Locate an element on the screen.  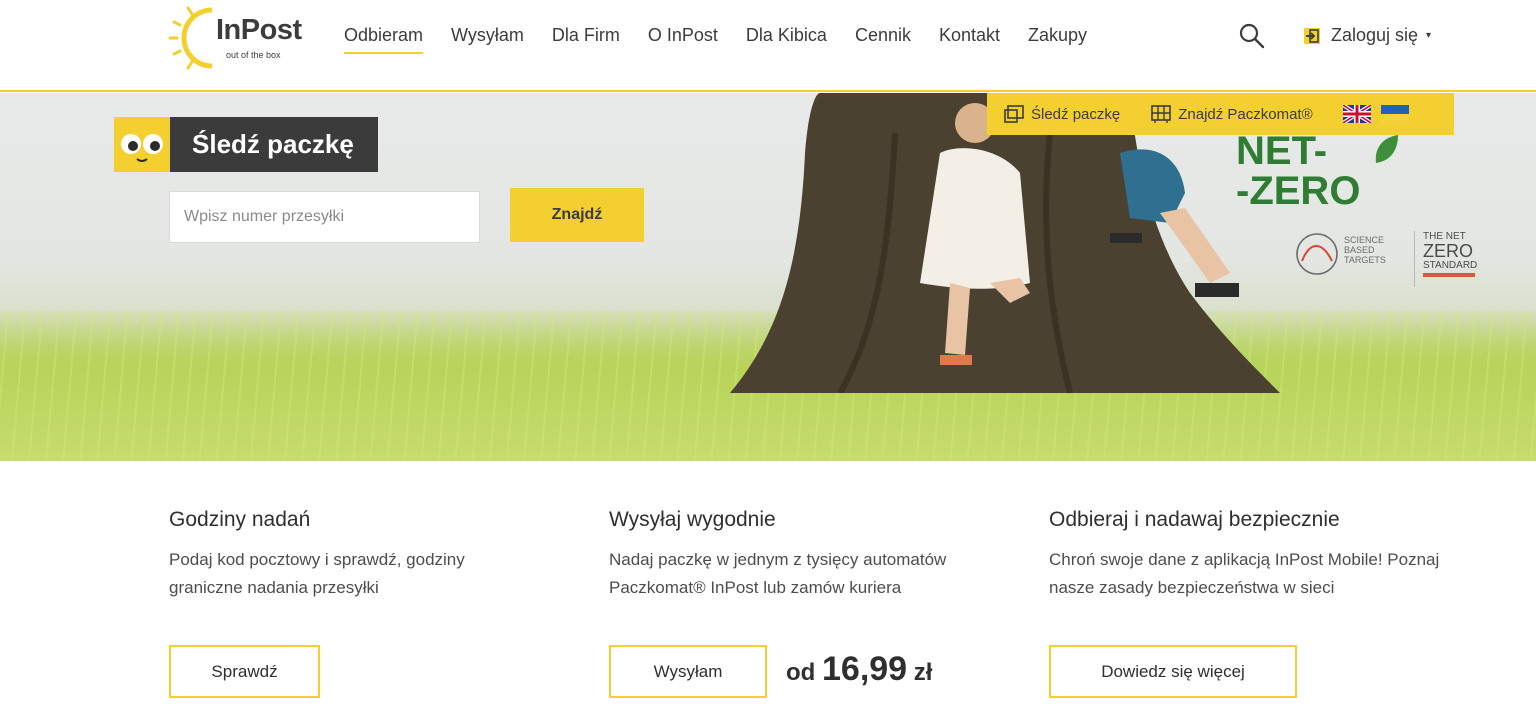
net-zero-line1: NET- is located at coordinates (1282, 151).